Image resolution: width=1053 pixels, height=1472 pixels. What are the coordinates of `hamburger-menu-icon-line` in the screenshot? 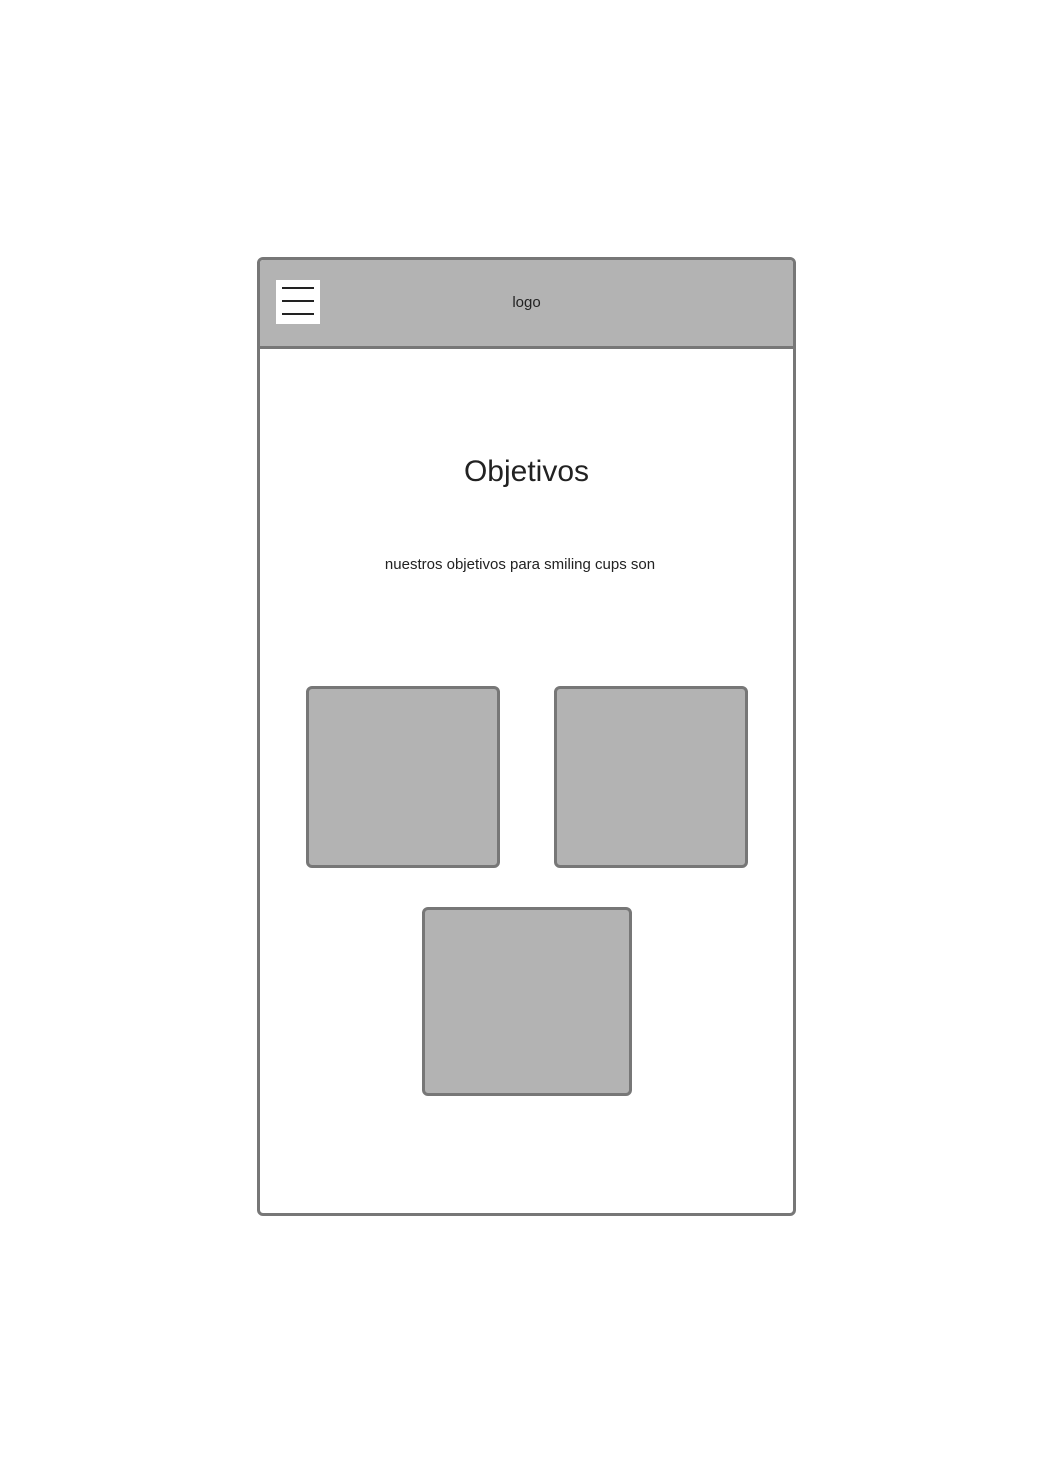 It's located at (298, 314).